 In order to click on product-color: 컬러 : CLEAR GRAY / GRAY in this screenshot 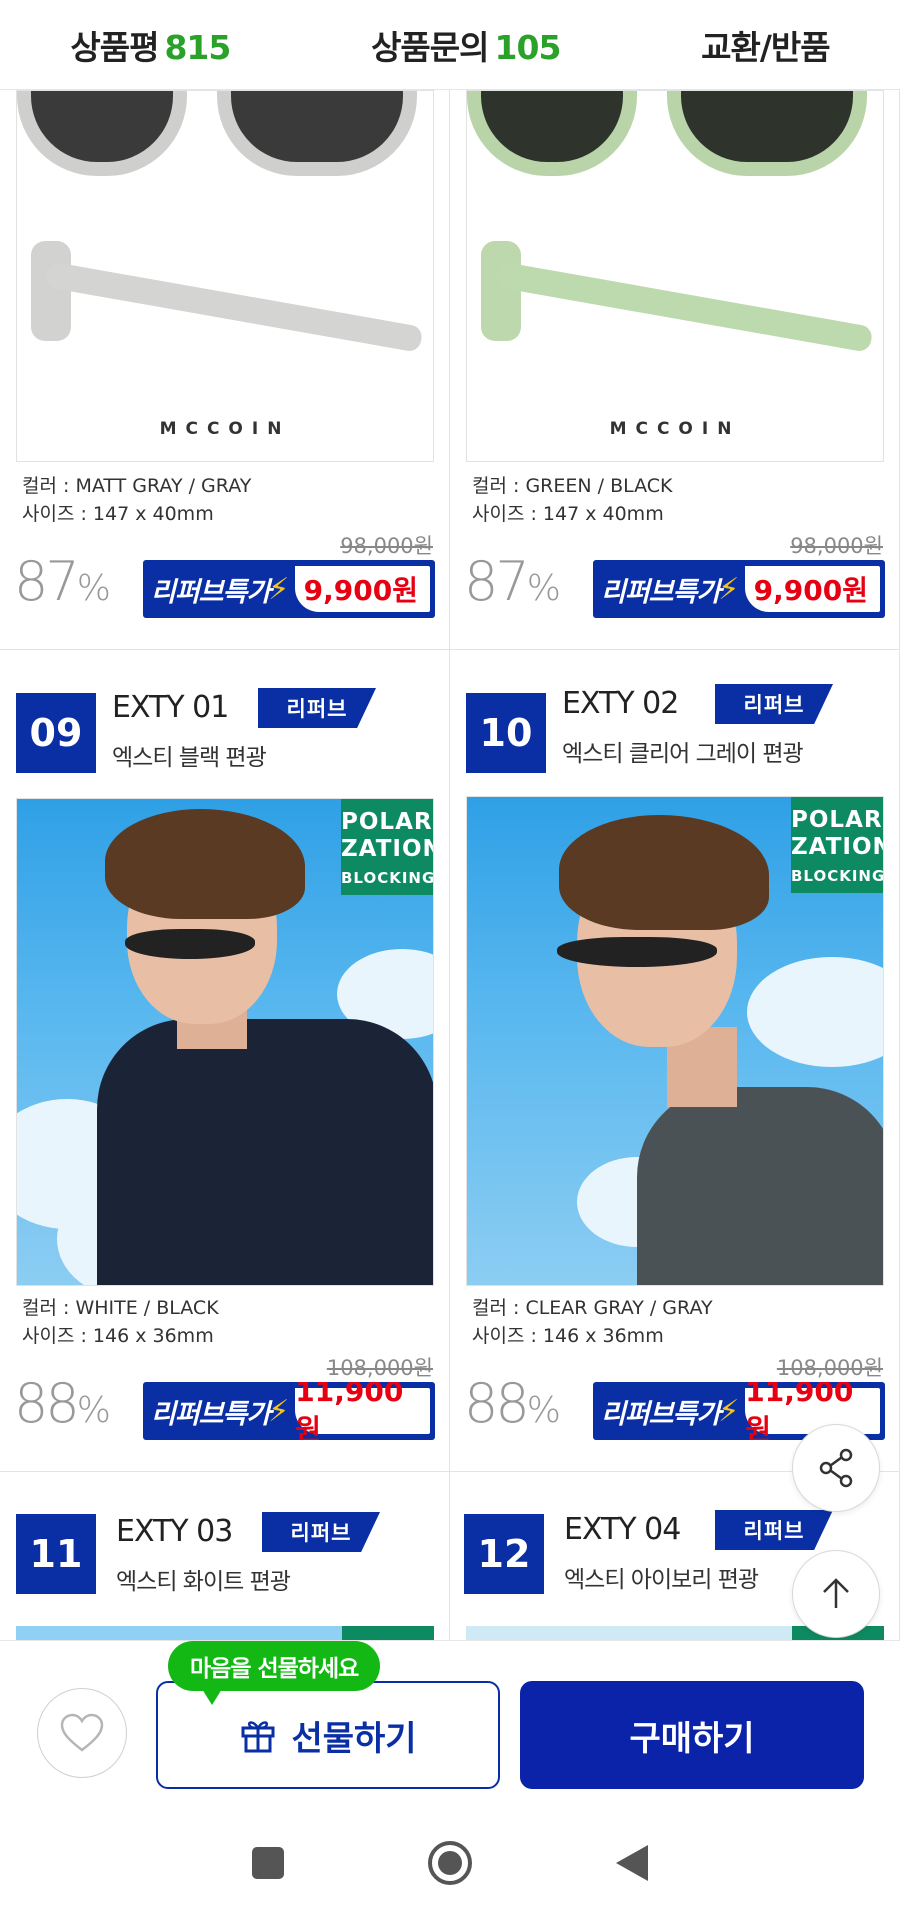, I will do `click(592, 1308)`.